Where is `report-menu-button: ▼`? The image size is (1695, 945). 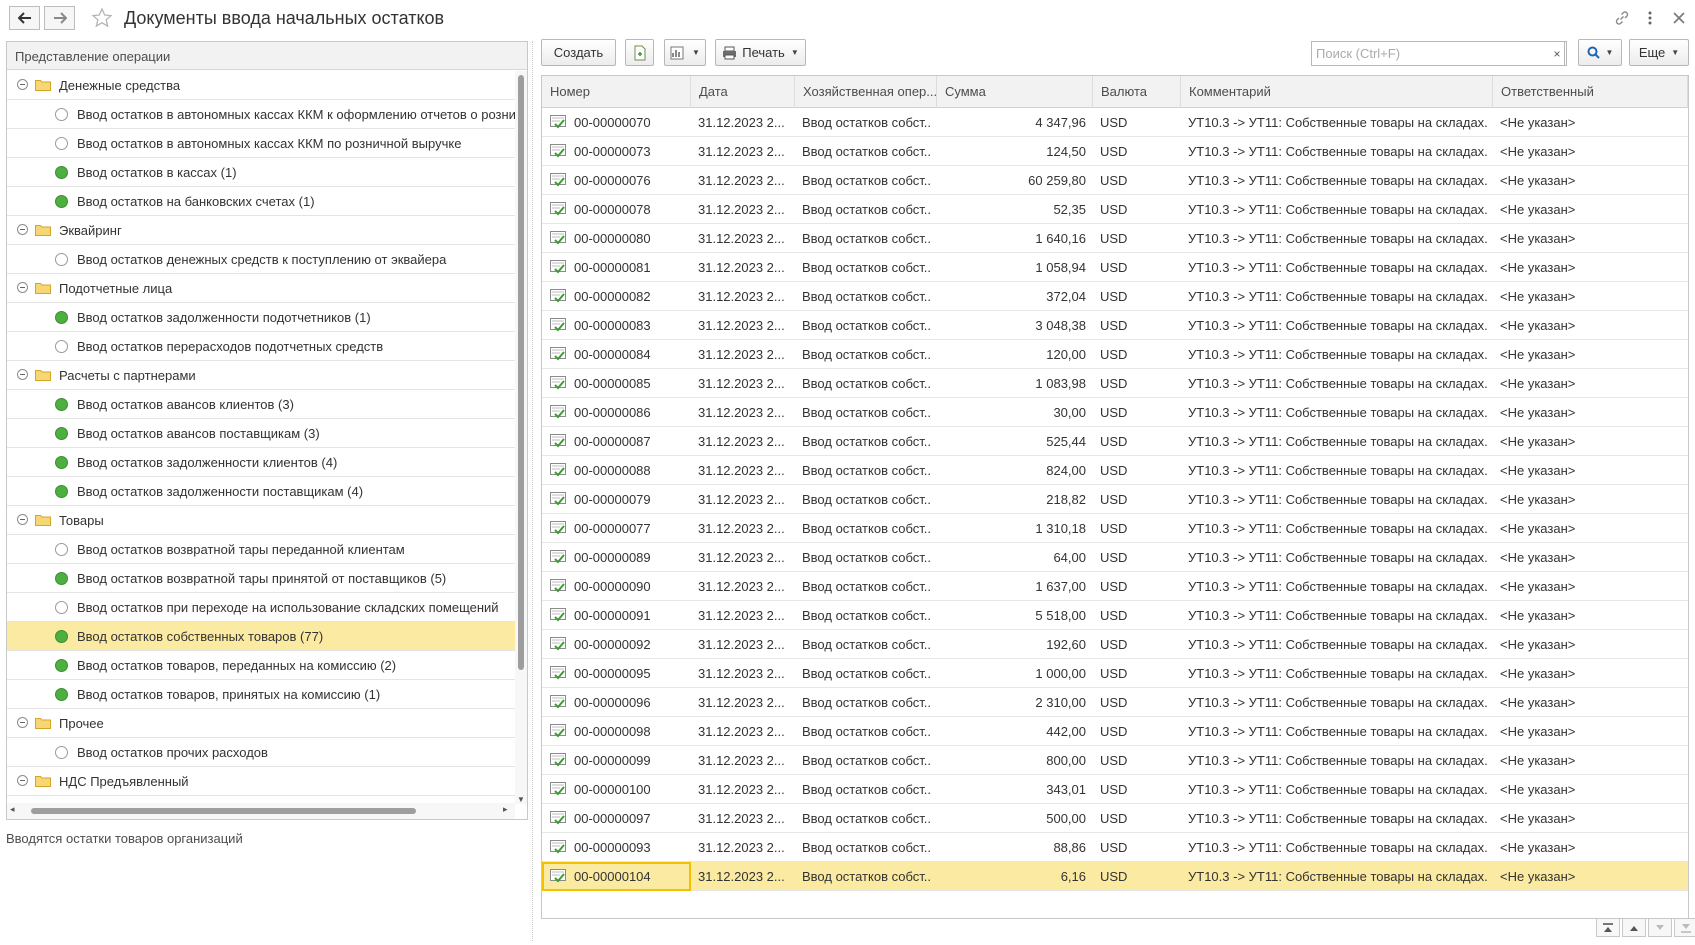 report-menu-button: ▼ is located at coordinates (685, 52).